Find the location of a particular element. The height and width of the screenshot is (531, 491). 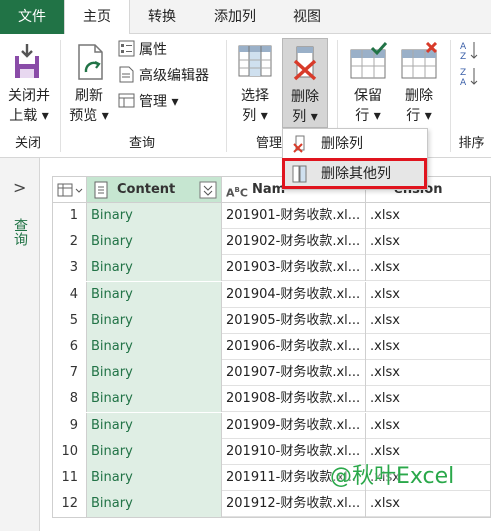

chevron-right-icon: > is located at coordinates (19, 187).